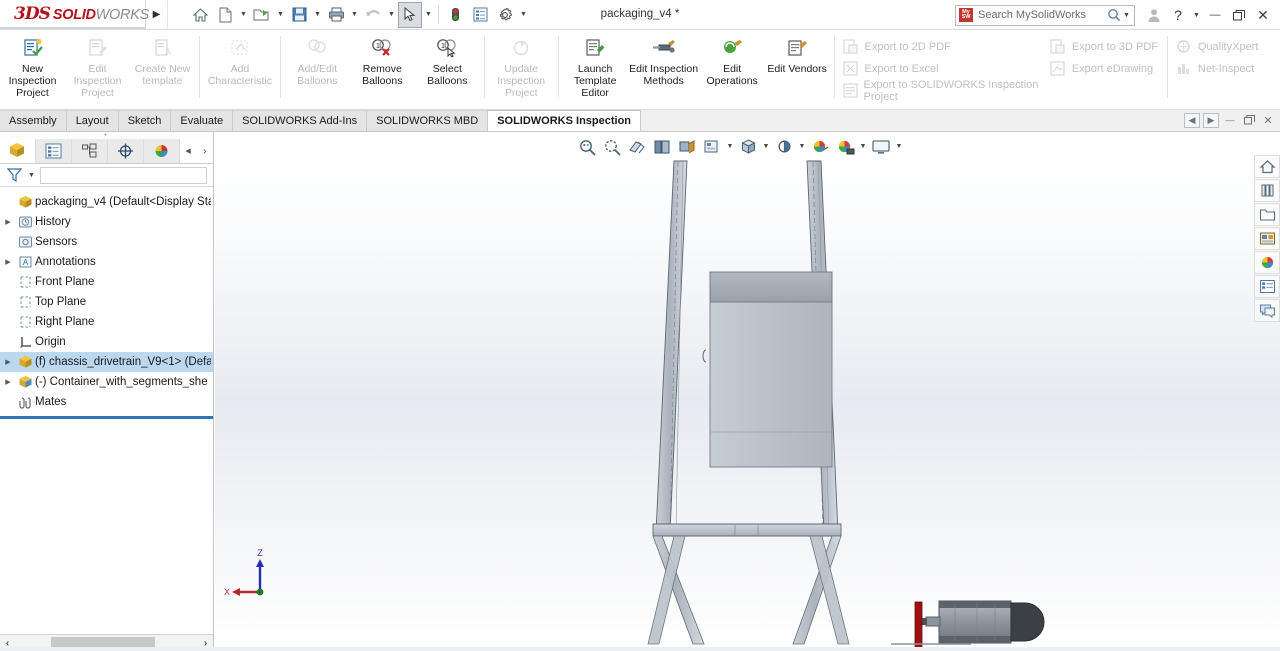  Describe the element at coordinates (1267, 286) in the screenshot. I see `custom-properties-icon` at that location.